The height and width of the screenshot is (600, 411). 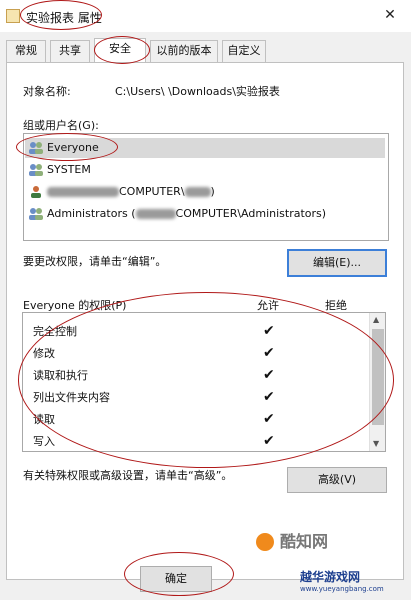 What do you see at coordinates (205, 16) in the screenshot?
I see `title-bar: 实验报表 属性 ✕` at bounding box center [205, 16].